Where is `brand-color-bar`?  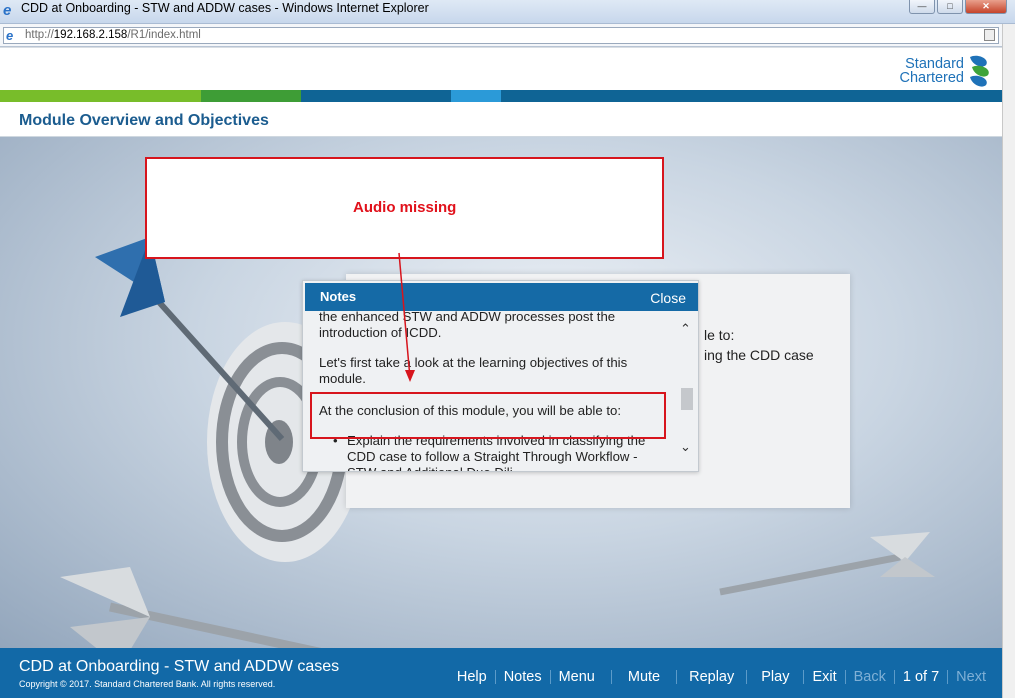
brand-color-bar is located at coordinates (501, 96).